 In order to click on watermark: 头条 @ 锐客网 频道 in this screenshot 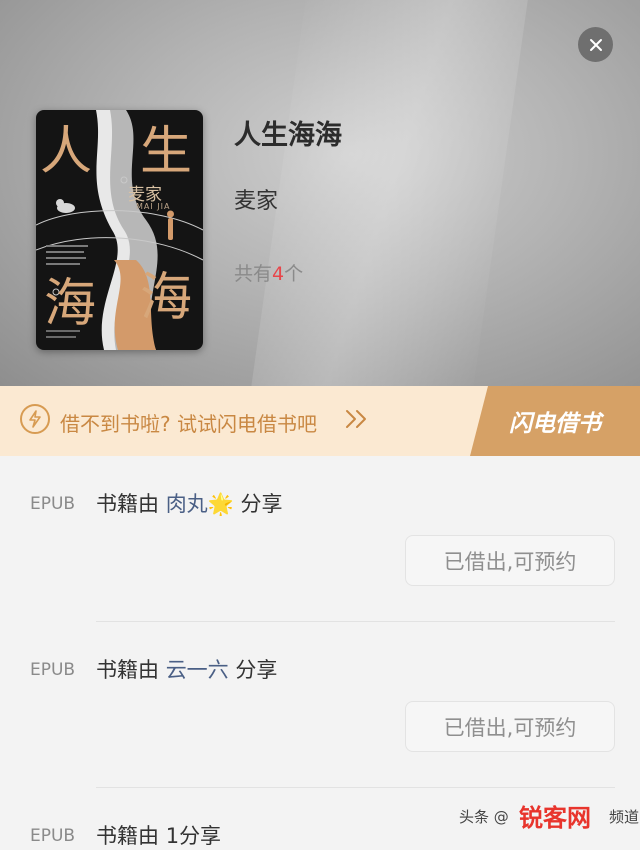, I will do `click(549, 816)`.